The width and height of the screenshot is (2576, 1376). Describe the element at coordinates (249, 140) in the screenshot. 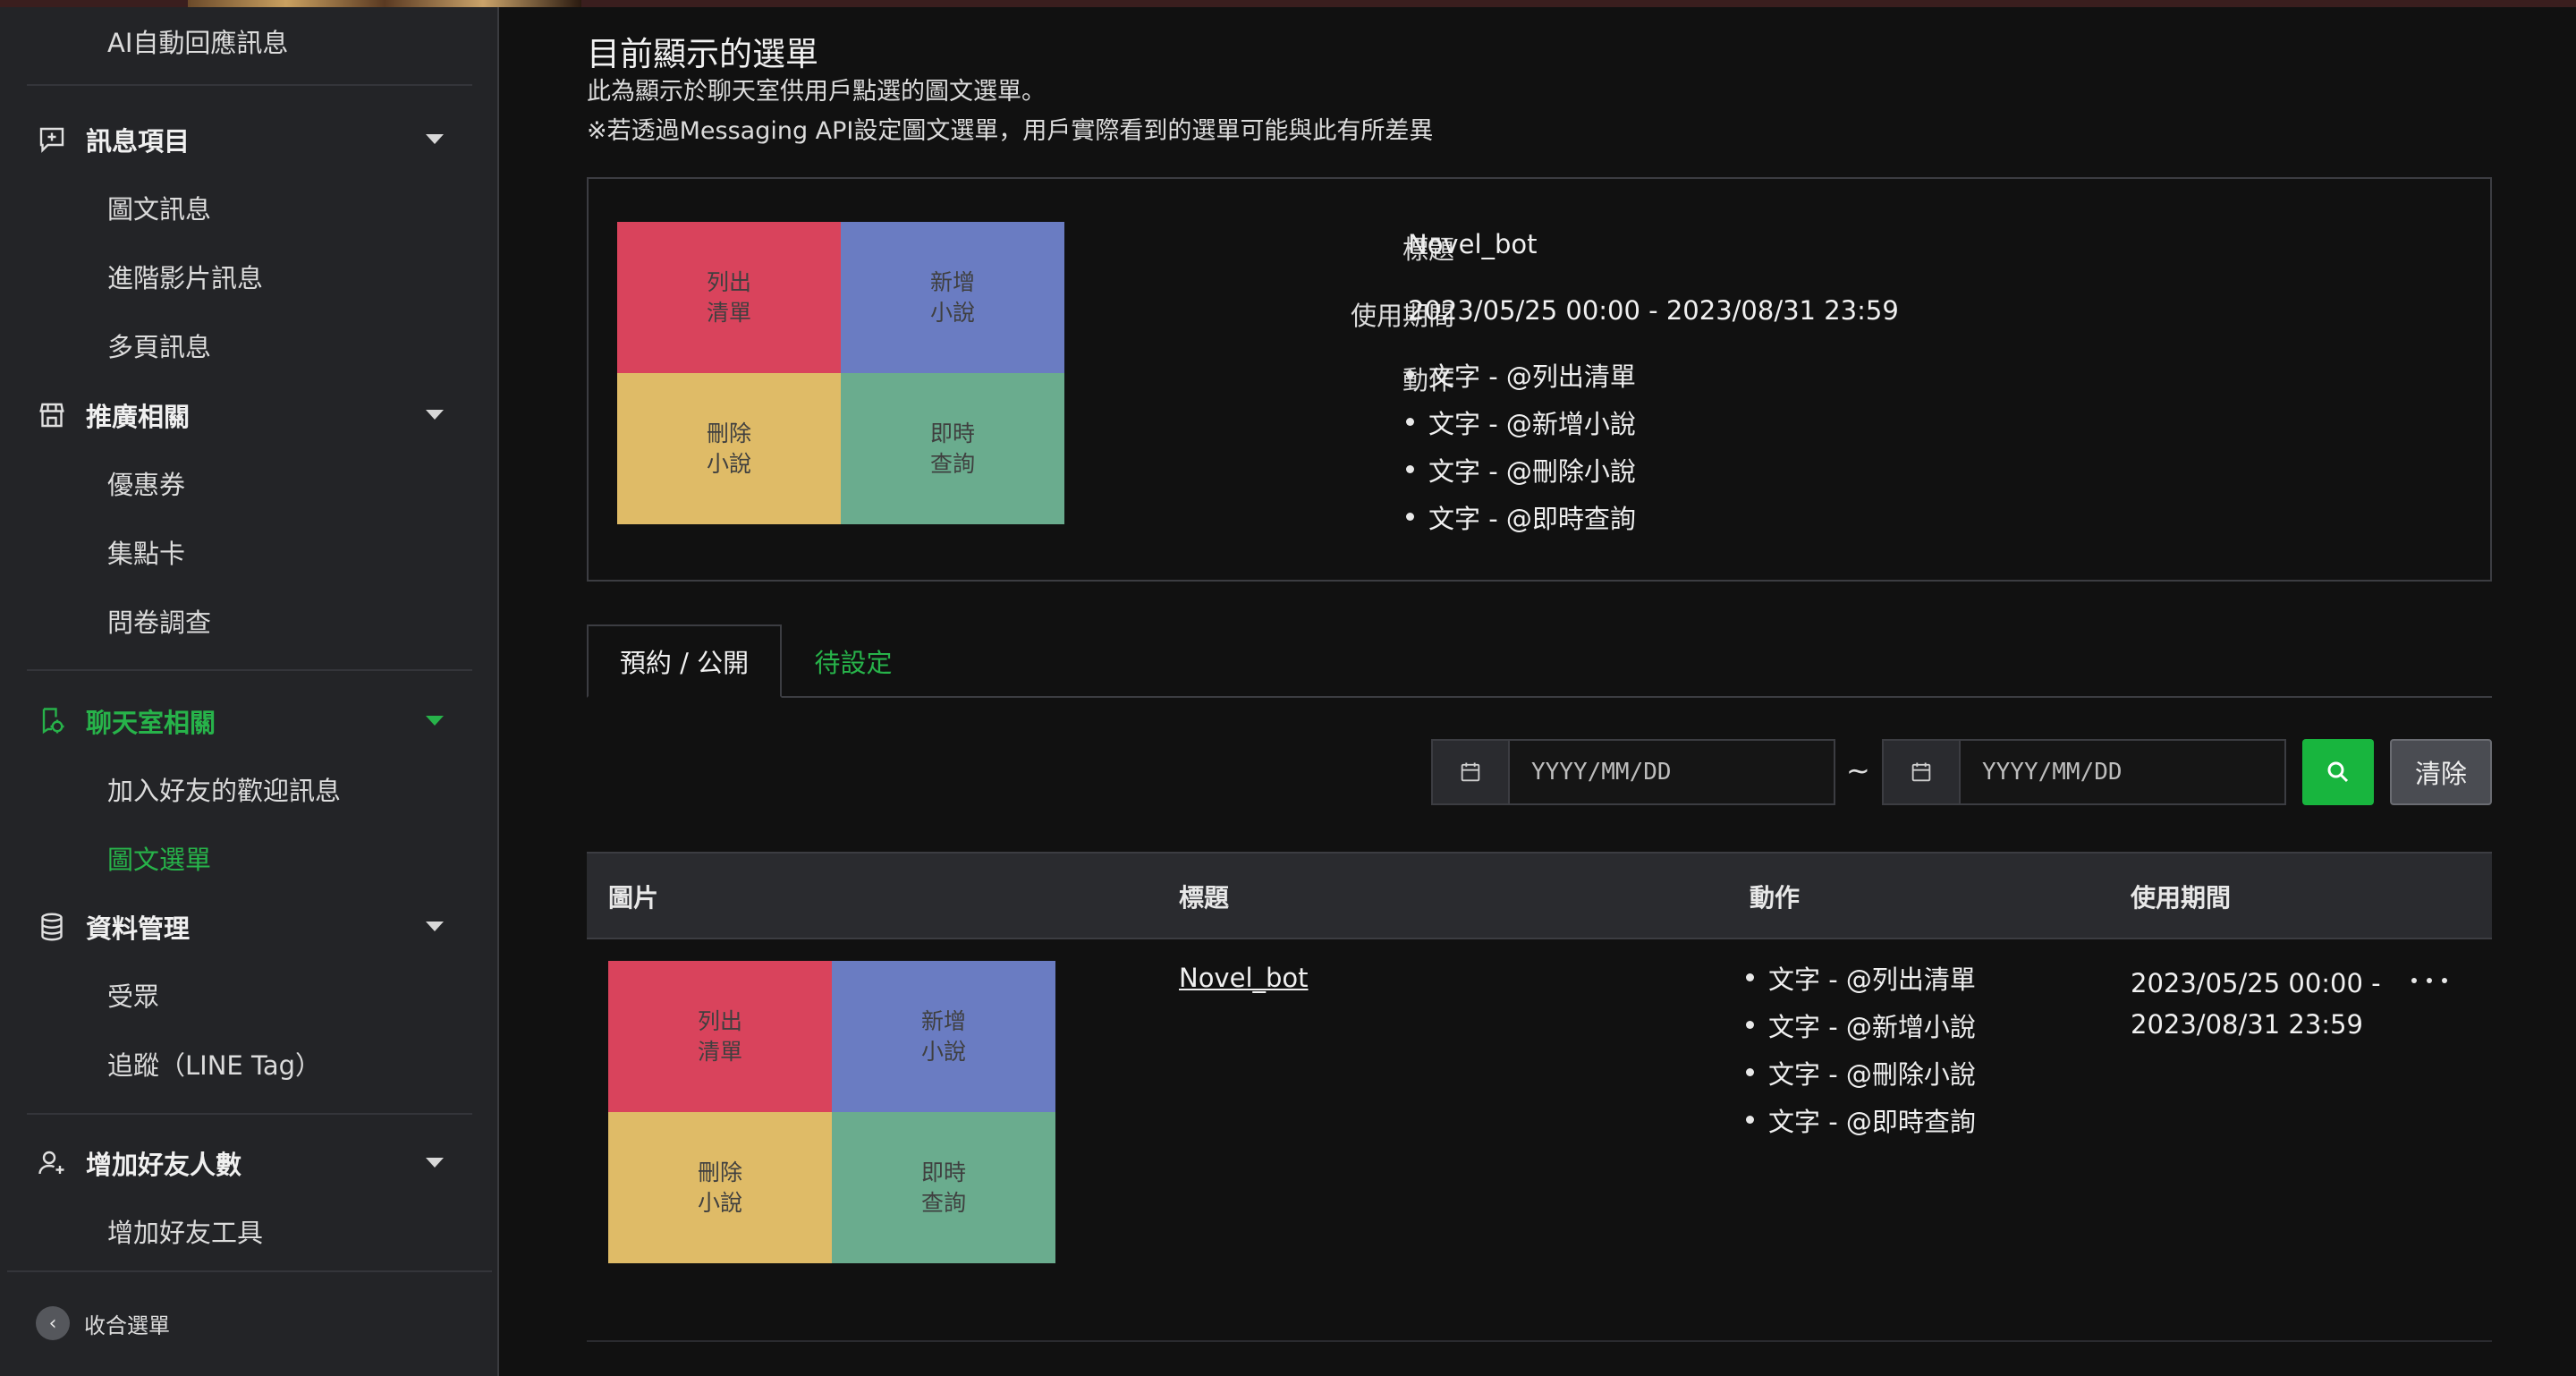

I see `sidebar-group-messages: 訊息項目` at that location.